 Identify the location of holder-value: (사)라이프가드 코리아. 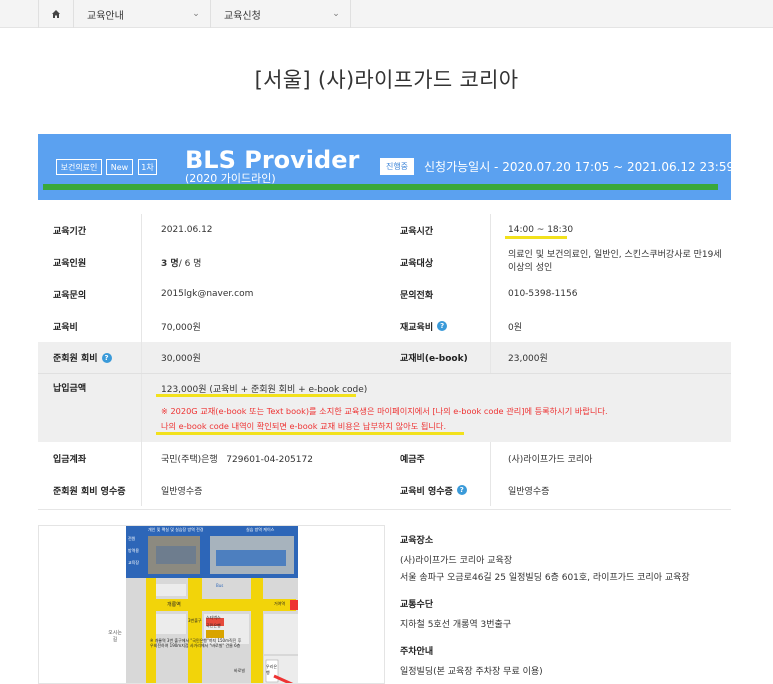
(550, 459).